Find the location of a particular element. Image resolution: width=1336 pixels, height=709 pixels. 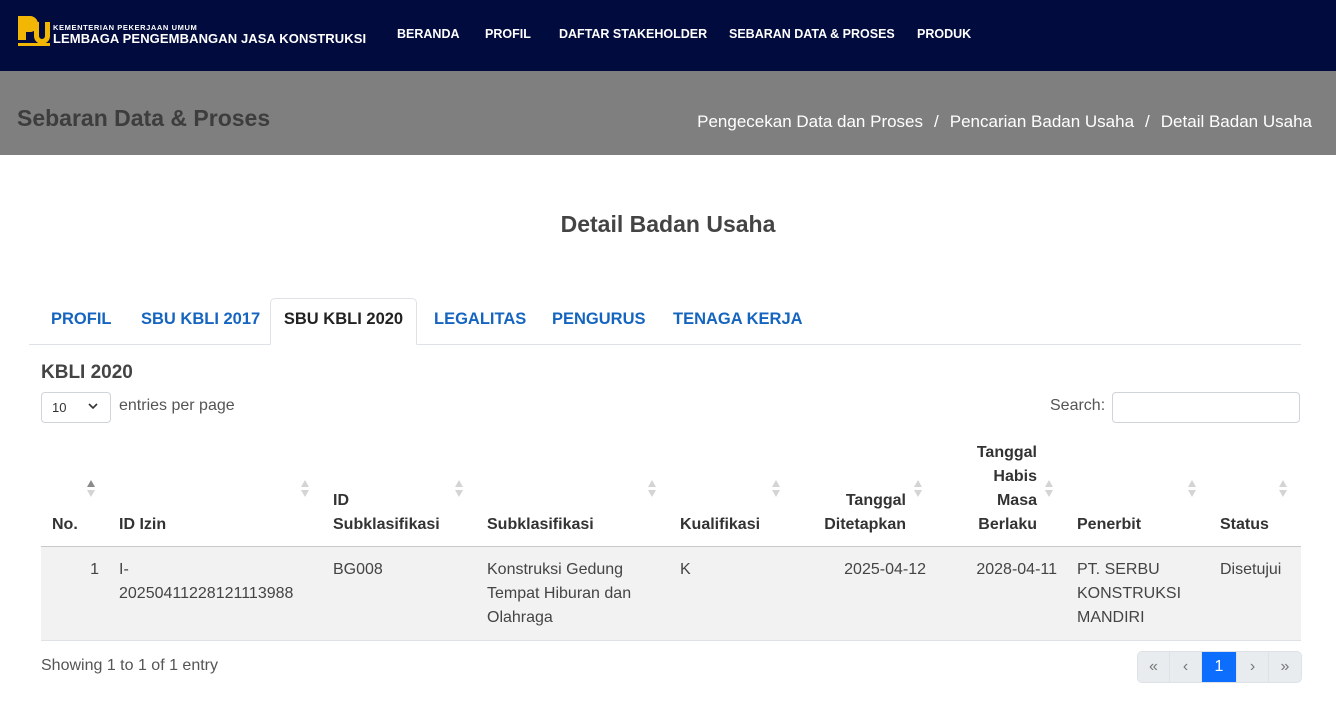

column-header-label: Berlaku is located at coordinates (1007, 524).